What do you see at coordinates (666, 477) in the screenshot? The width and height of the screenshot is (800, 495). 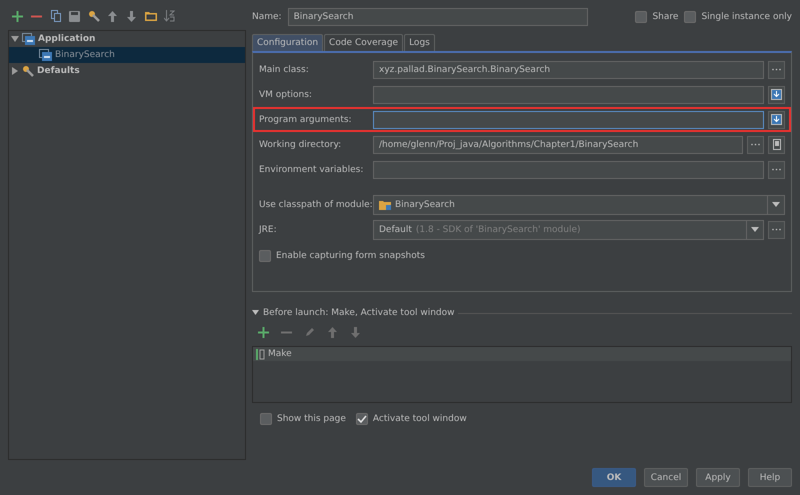 I see `cancel-button: Cancel` at bounding box center [666, 477].